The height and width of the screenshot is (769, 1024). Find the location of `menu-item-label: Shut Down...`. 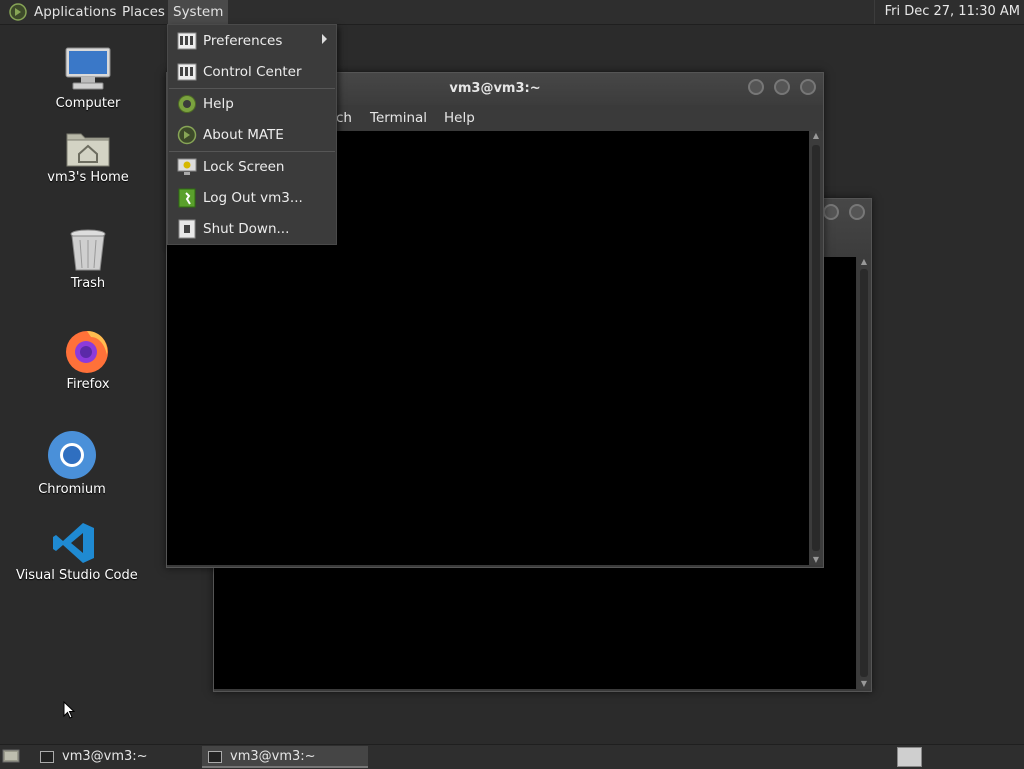

menu-item-label: Shut Down... is located at coordinates (246, 229).